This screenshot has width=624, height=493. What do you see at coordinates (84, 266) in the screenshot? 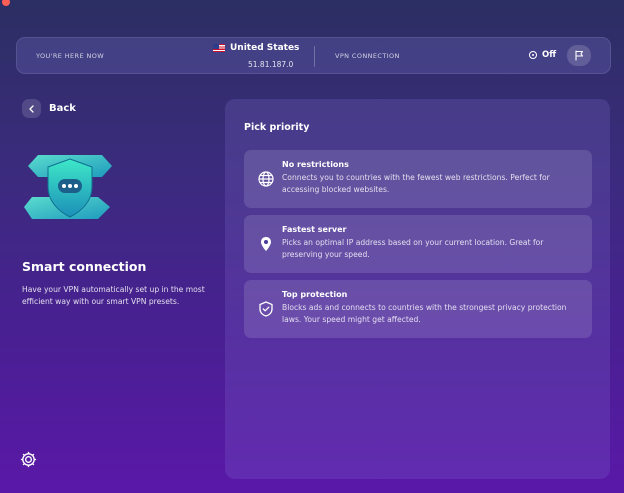
I see `feature-title: Smart connection` at bounding box center [84, 266].